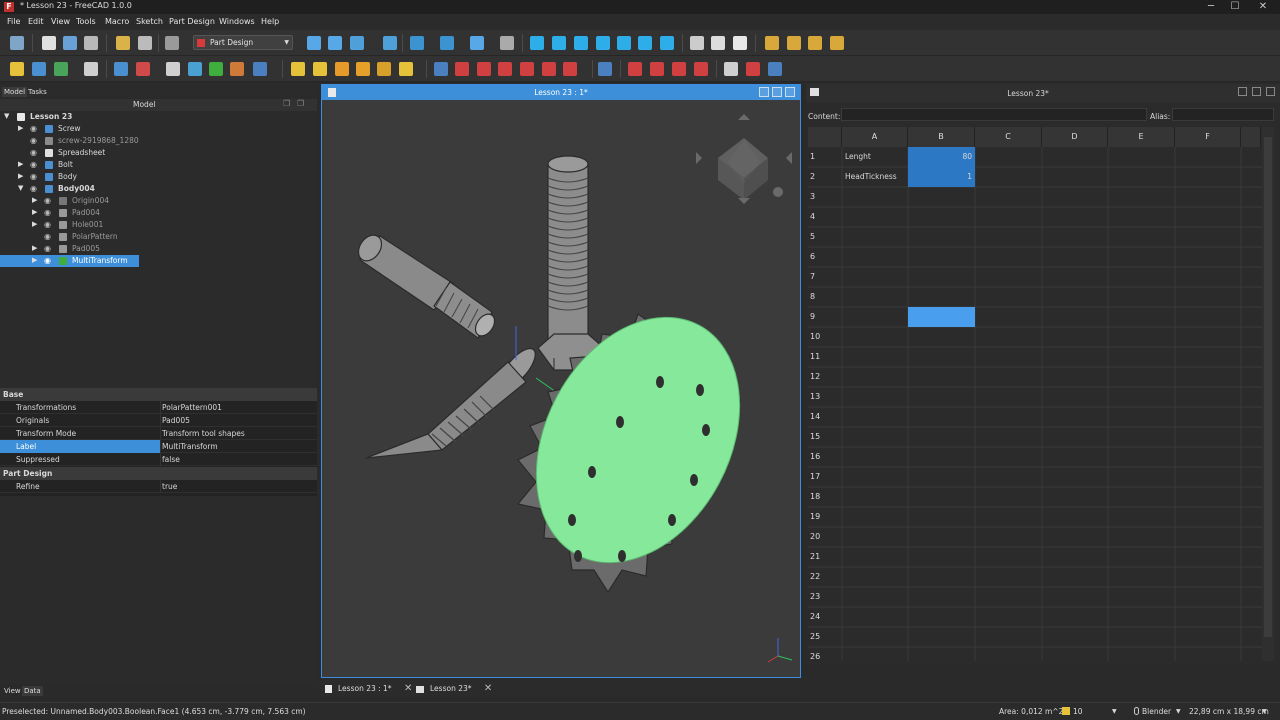 Image resolution: width=1280 pixels, height=720 pixels. I want to click on nav-arrow-left-icon, so click(699, 158).